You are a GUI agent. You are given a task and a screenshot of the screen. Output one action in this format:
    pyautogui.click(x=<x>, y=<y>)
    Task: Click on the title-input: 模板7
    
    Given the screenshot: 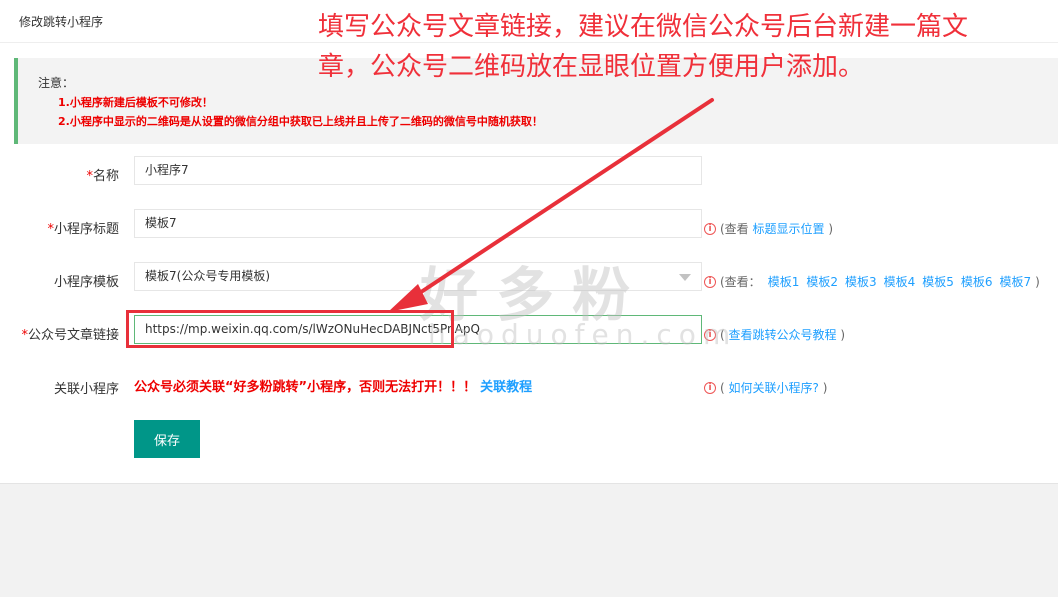 What is the action you would take?
    pyautogui.click(x=418, y=223)
    